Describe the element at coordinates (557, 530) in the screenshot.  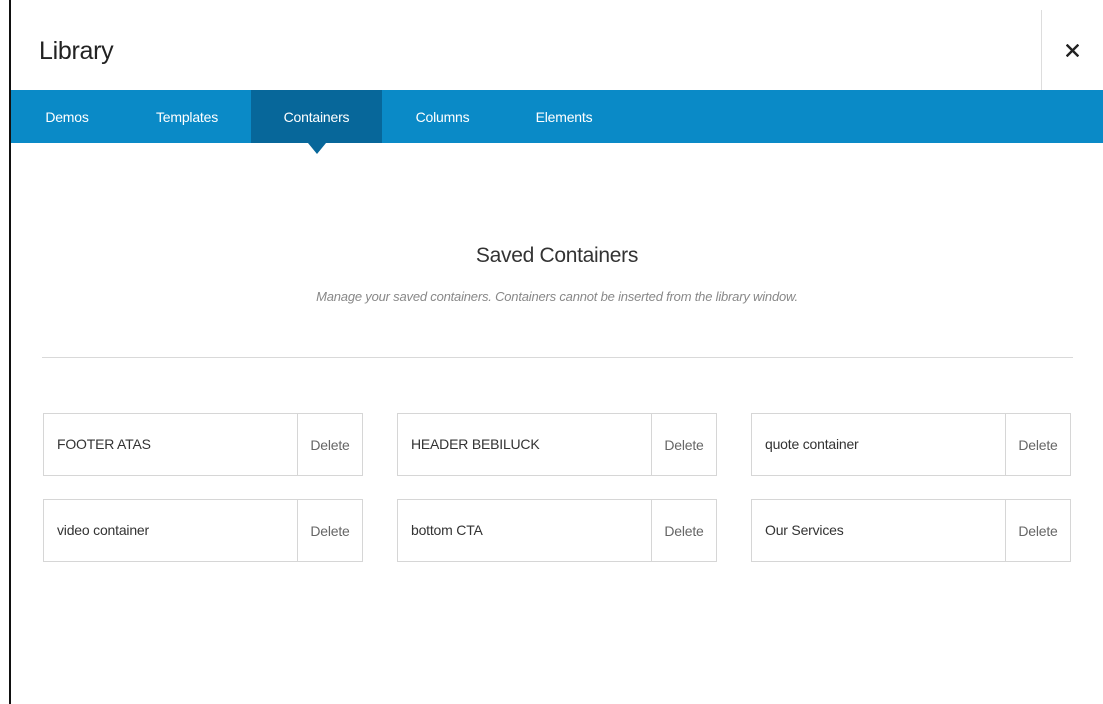
I see `saved-container-item: bottom CTA Delete` at that location.